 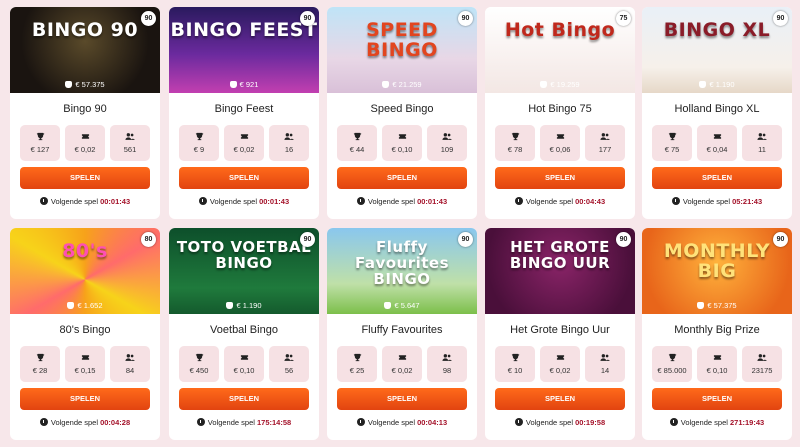 I want to click on ticket-stat: € 0,10, so click(x=717, y=364).